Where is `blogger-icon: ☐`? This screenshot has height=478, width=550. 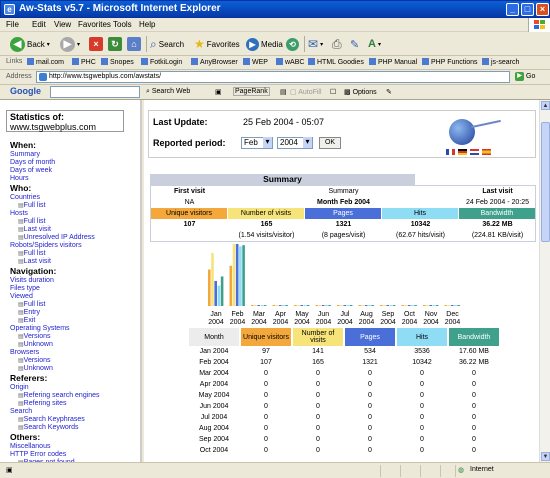 blogger-icon: ☐ is located at coordinates (333, 92).